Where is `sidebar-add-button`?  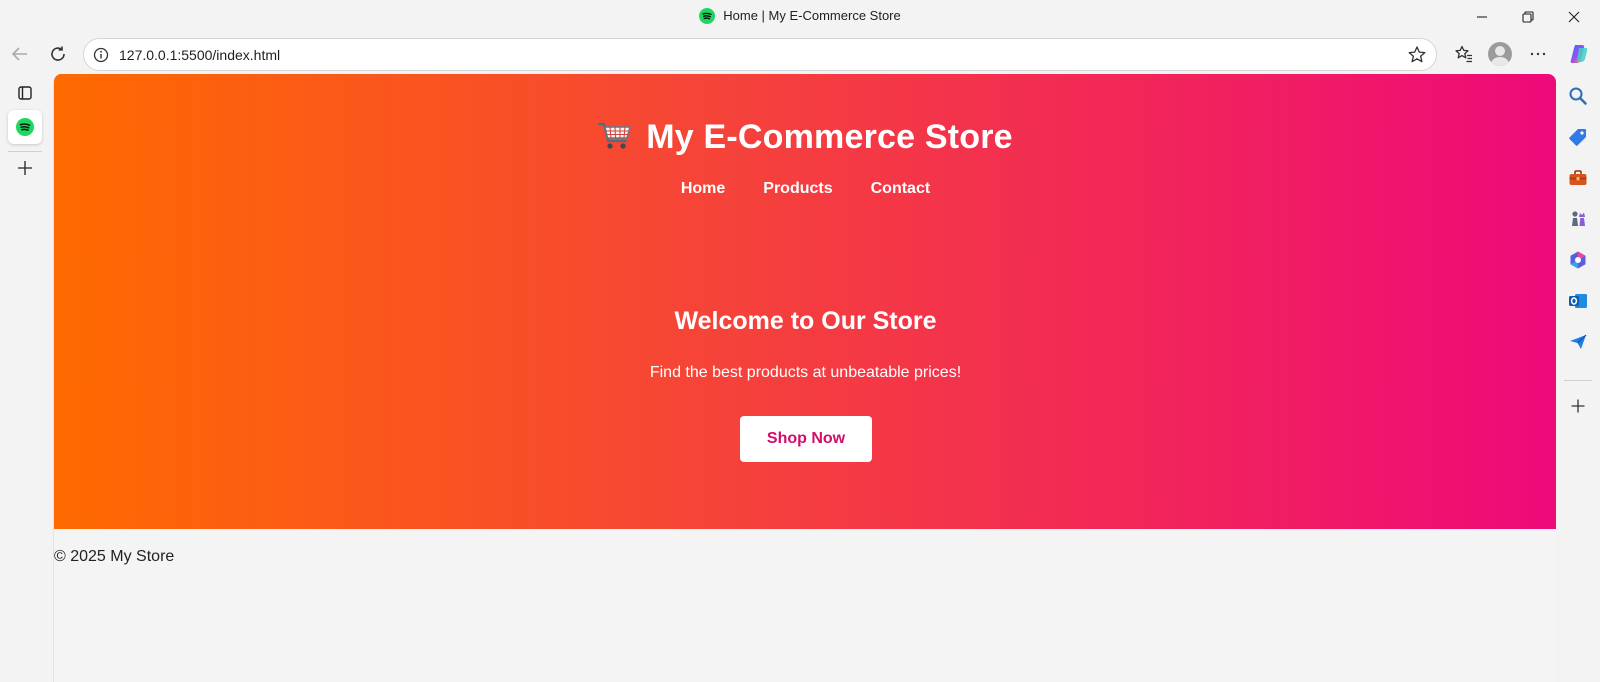
sidebar-add-button is located at coordinates (1578, 406).